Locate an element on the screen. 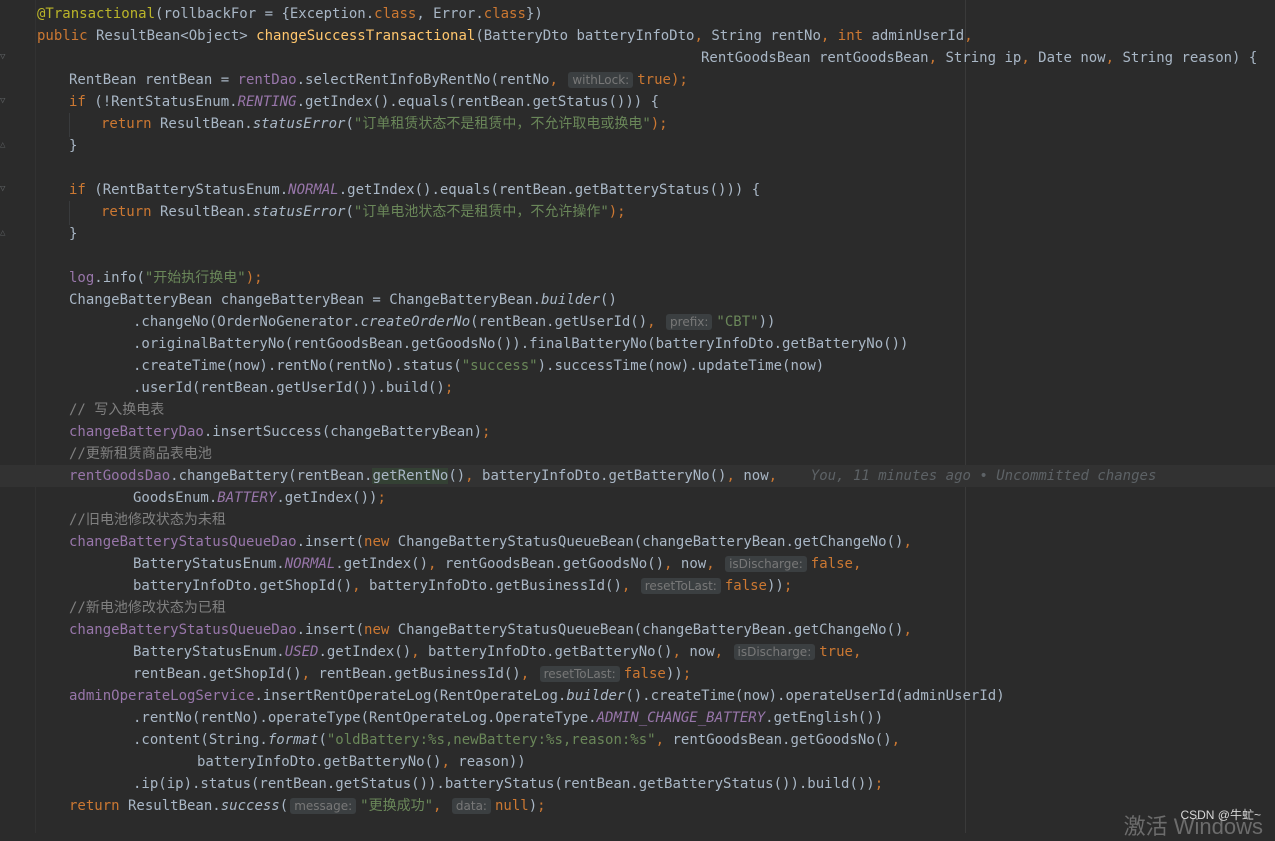  static-method: createOrderNo is located at coordinates (415, 322).